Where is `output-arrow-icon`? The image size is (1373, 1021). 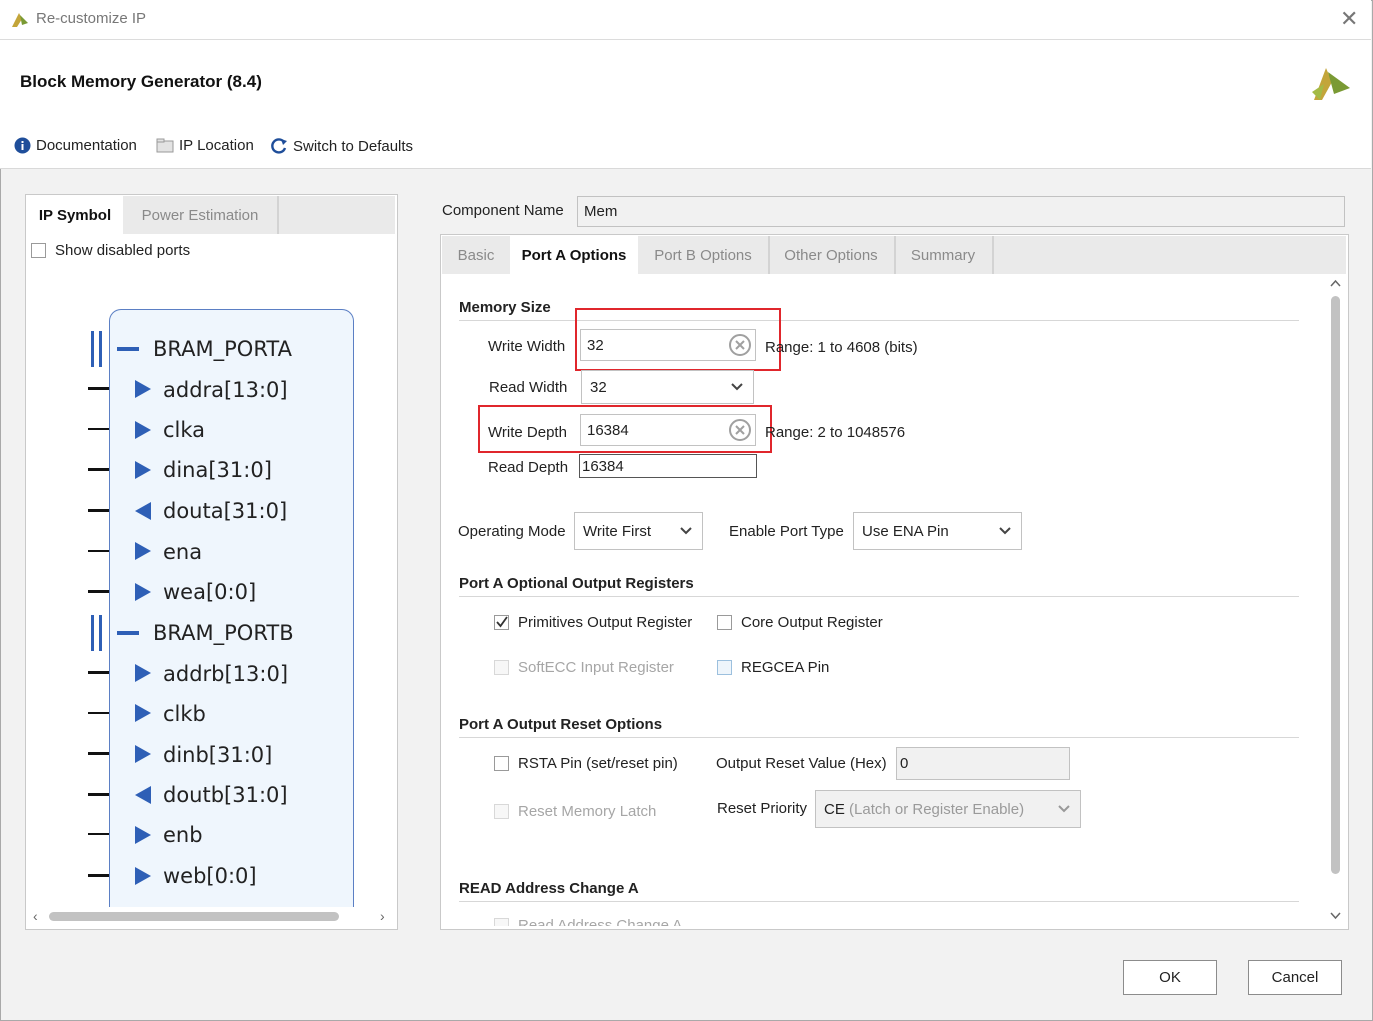 output-arrow-icon is located at coordinates (143, 795).